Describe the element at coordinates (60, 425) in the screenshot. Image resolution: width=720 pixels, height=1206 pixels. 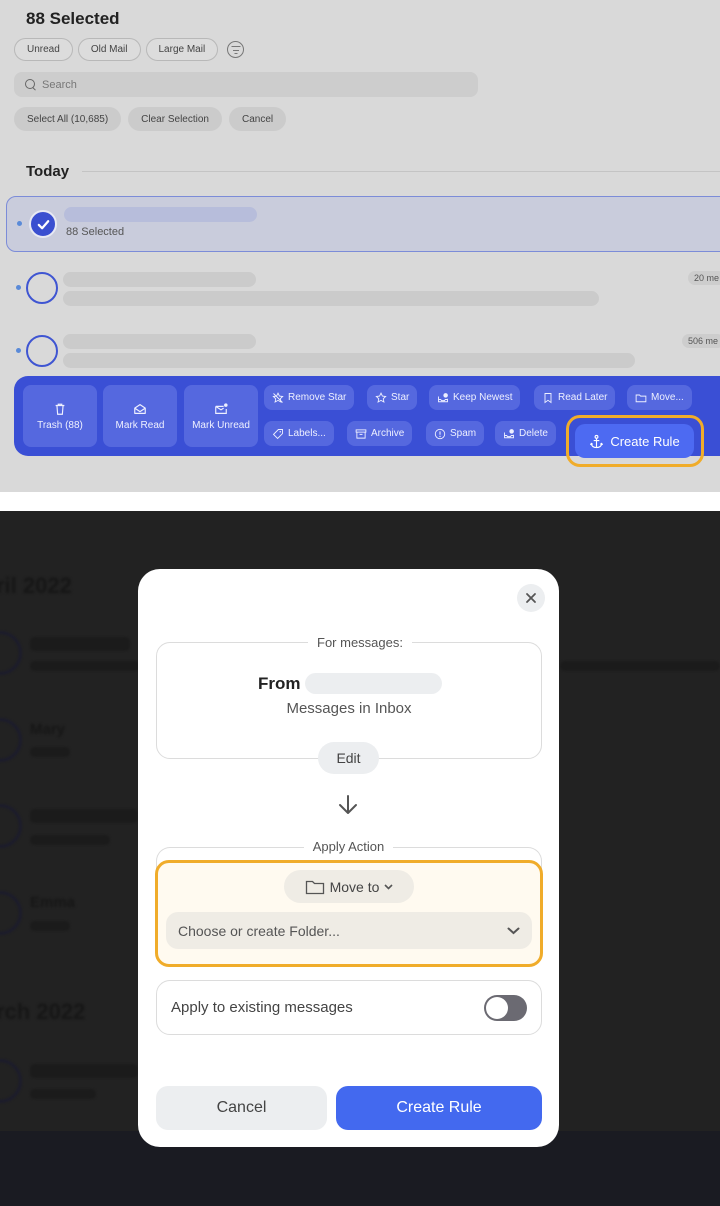
I see `trash-label: Trash (88)` at that location.